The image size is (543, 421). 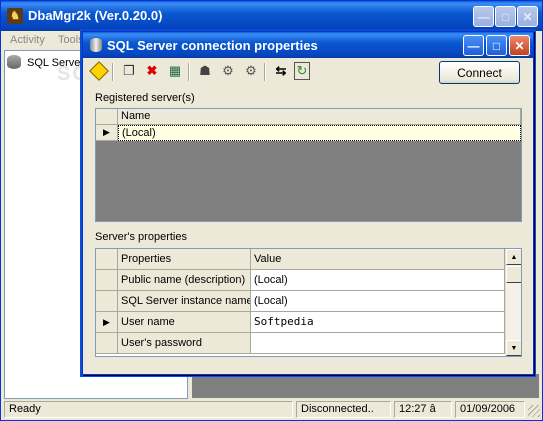 I want to click on dialog-toolbar: ❐ ✖ ▦ ☗ ⚙ ⚙ ⇆ ↻, so click(x=227, y=72).